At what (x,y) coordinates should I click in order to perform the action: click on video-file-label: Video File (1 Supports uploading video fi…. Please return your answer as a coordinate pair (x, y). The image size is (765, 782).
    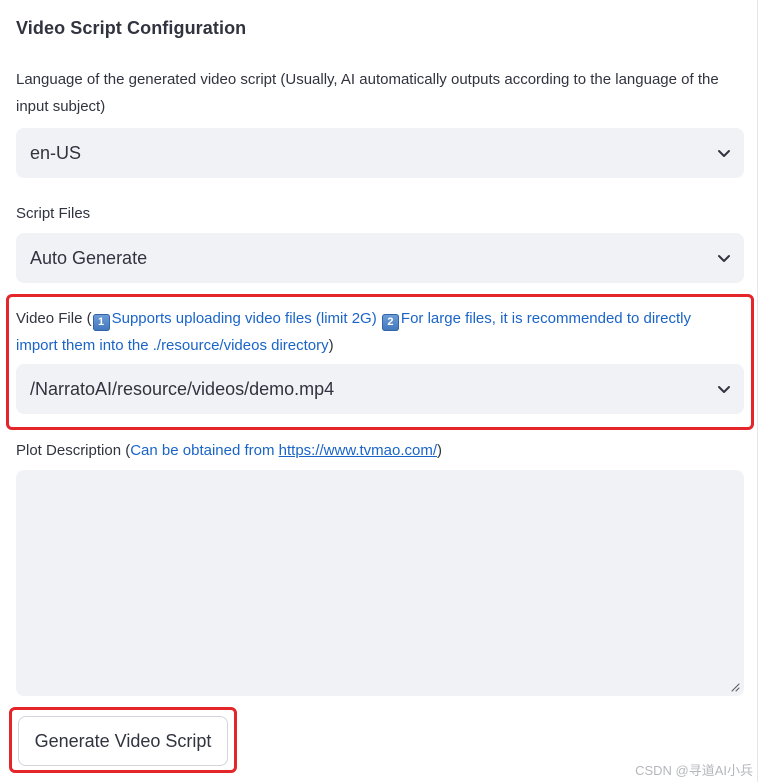
    Looking at the image, I should click on (376, 332).